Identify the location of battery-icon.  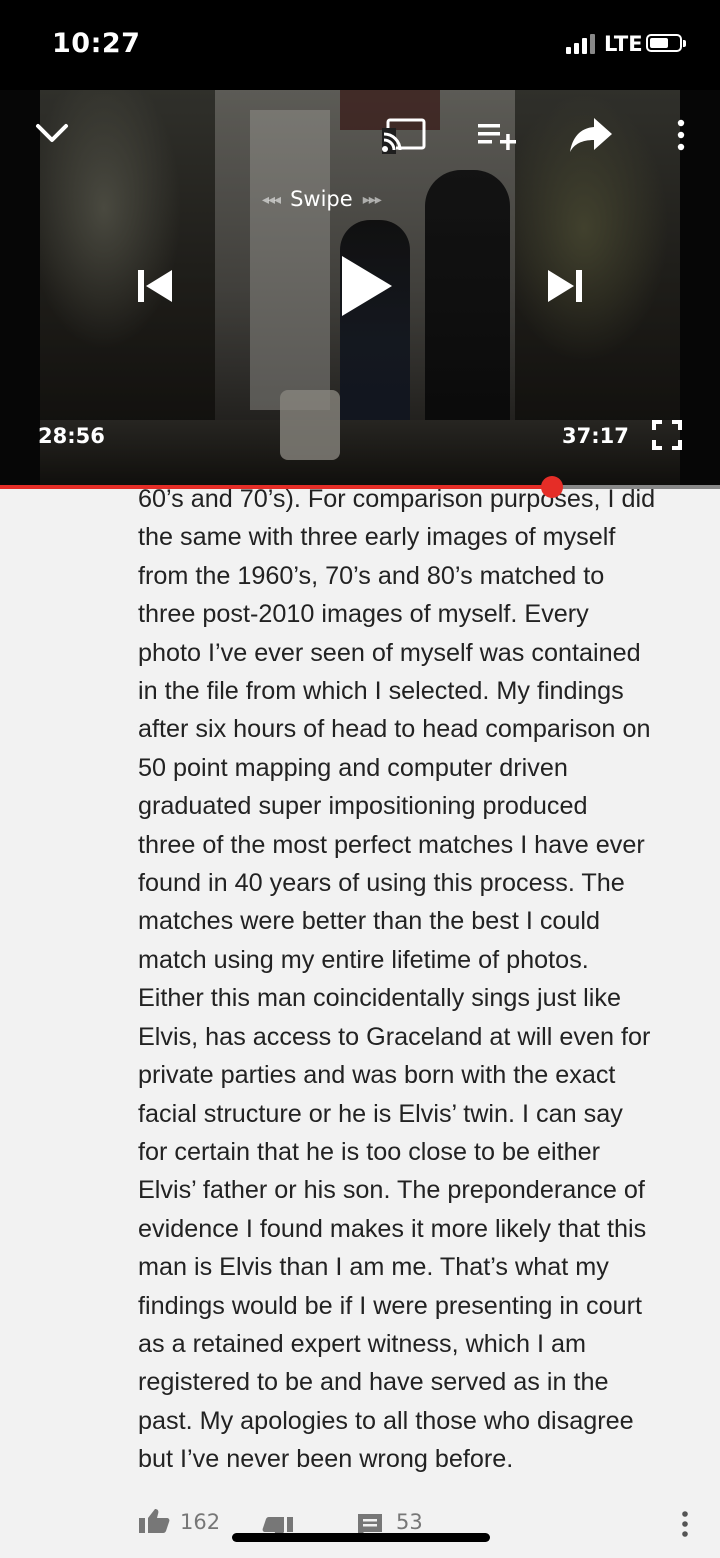
(666, 43).